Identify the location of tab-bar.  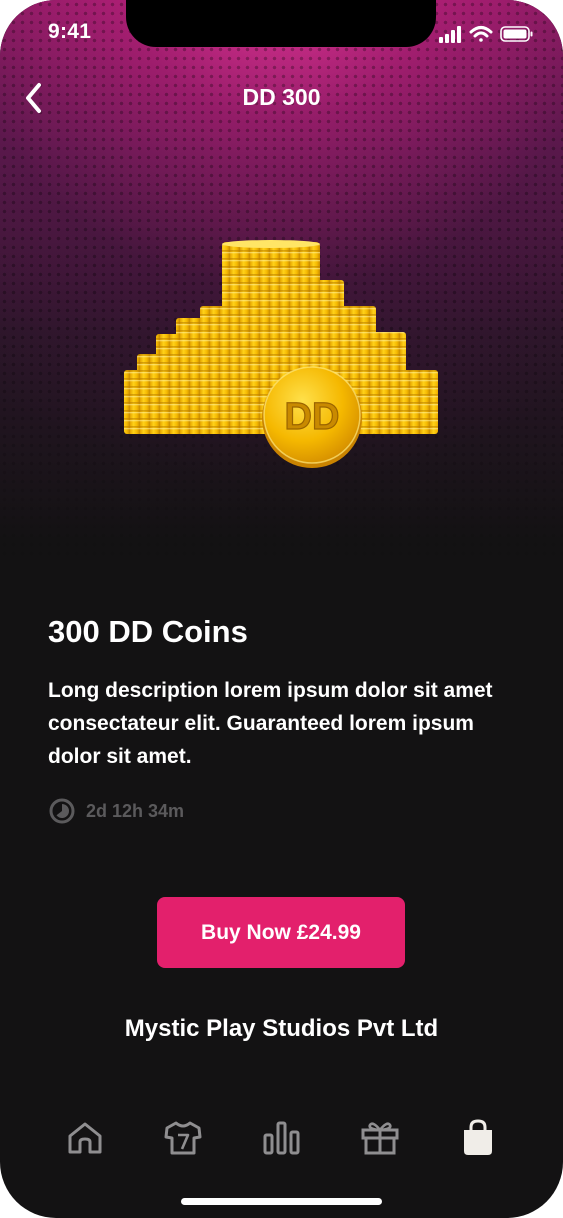
(281, 1138).